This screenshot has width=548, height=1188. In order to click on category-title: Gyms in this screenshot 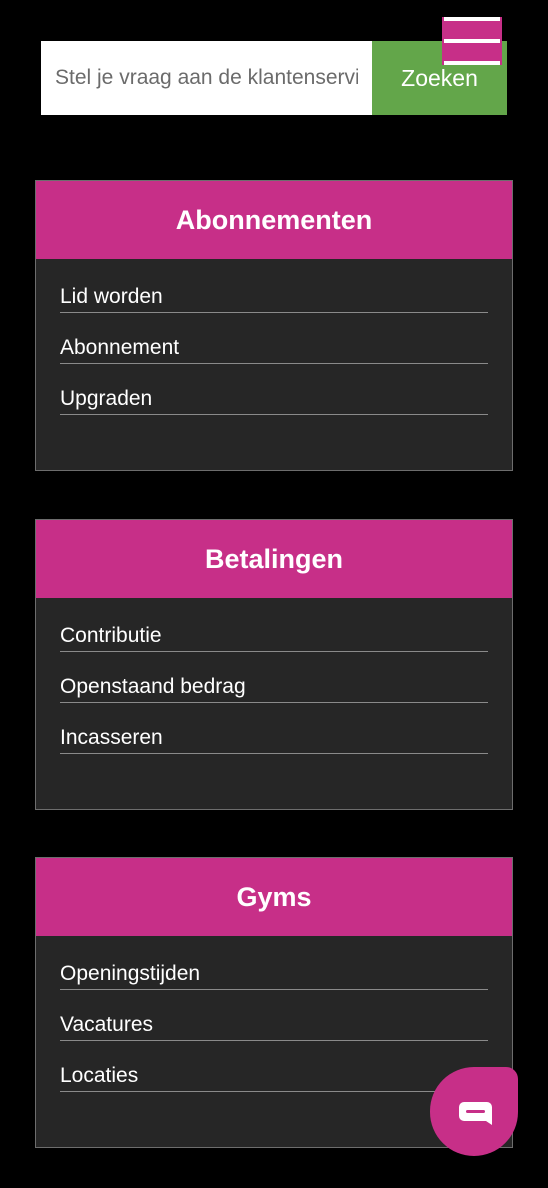, I will do `click(274, 897)`.